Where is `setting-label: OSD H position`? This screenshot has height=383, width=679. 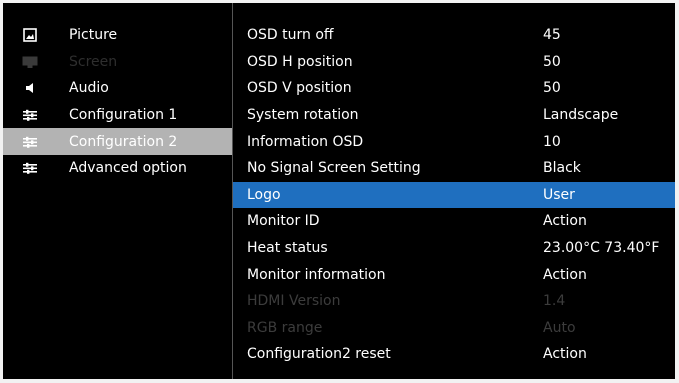 setting-label: OSD H position is located at coordinates (300, 61).